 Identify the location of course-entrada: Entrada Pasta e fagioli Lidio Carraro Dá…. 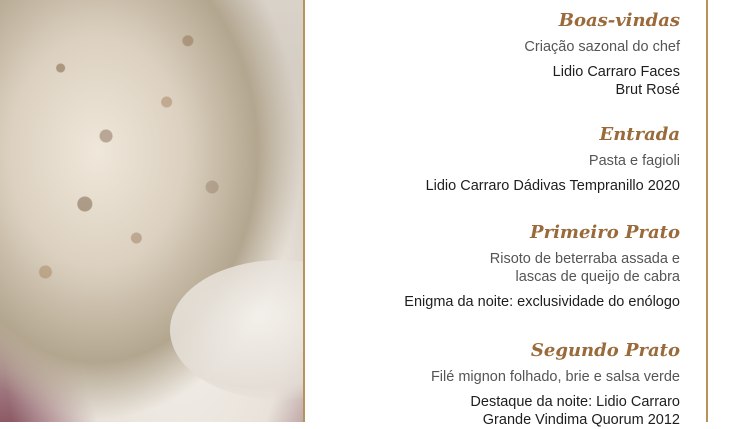
(553, 159).